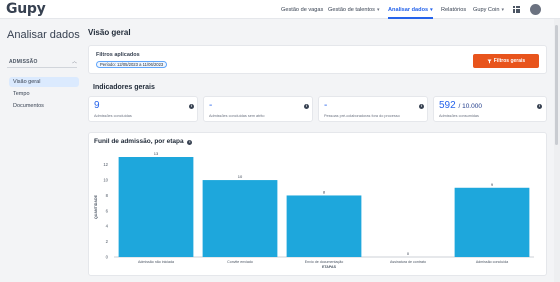  Describe the element at coordinates (26, 9) in the screenshot. I see `gupy-logo: Gupy` at that location.